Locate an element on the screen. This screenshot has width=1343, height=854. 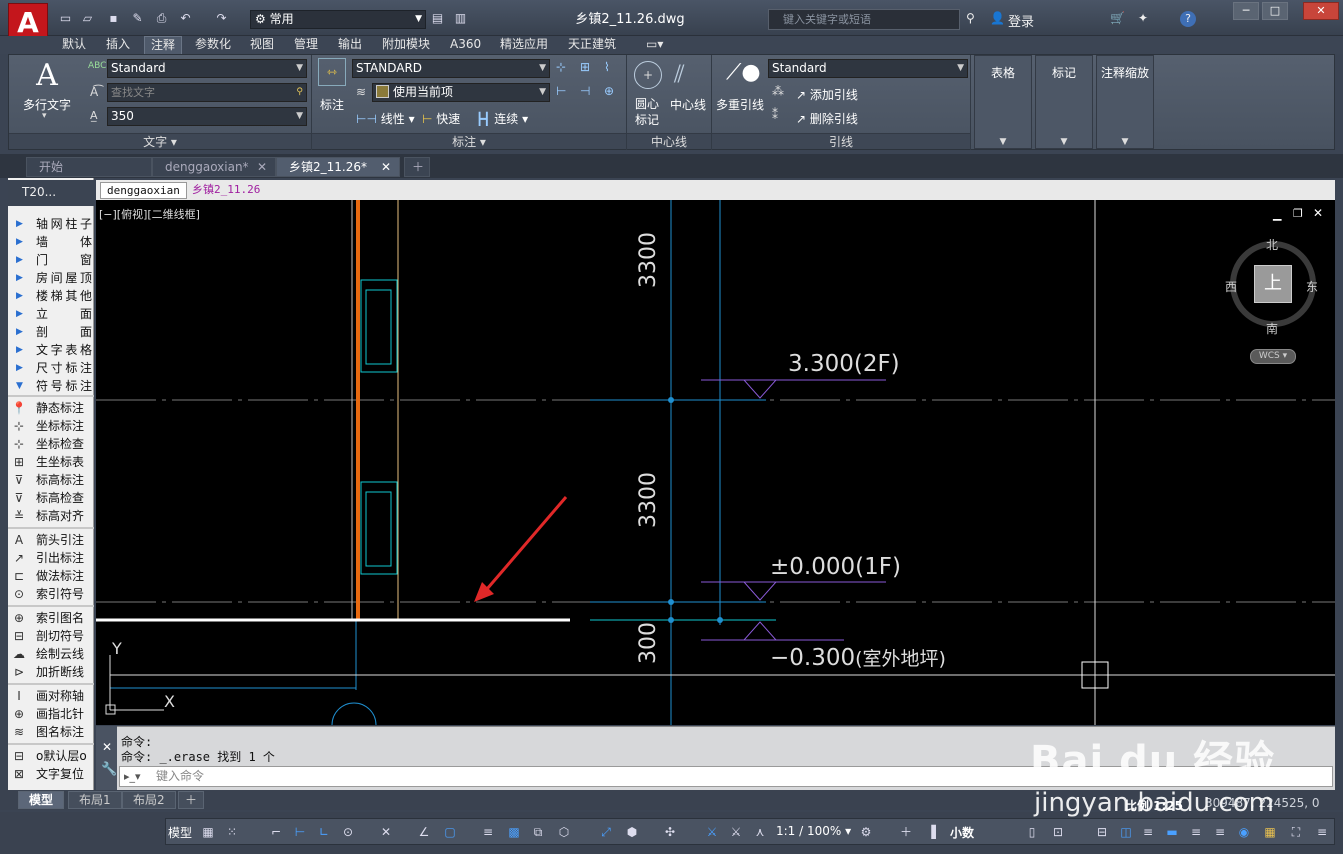
command-prompt-icon: ▸_▾ is located at coordinates (132, 776).